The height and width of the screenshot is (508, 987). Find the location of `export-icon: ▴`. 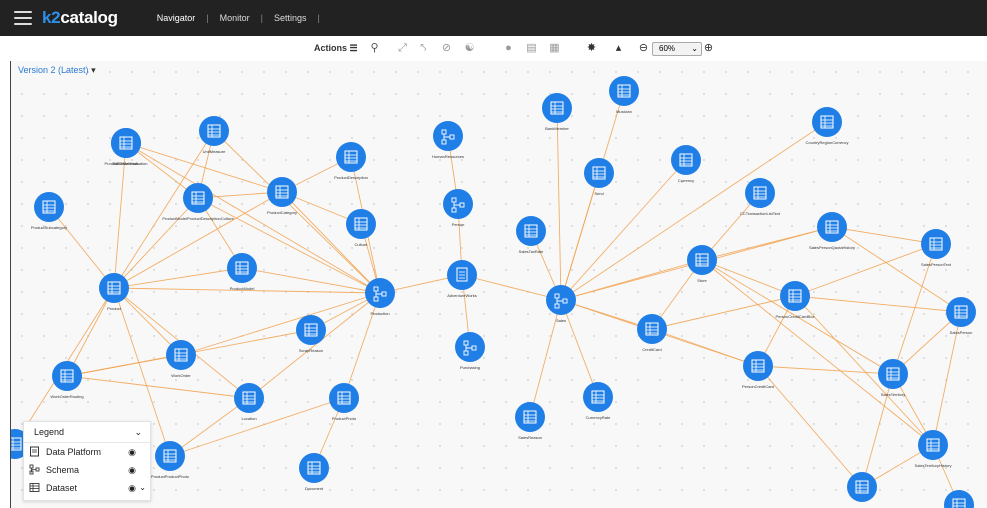

export-icon: ▴ is located at coordinates (618, 48).